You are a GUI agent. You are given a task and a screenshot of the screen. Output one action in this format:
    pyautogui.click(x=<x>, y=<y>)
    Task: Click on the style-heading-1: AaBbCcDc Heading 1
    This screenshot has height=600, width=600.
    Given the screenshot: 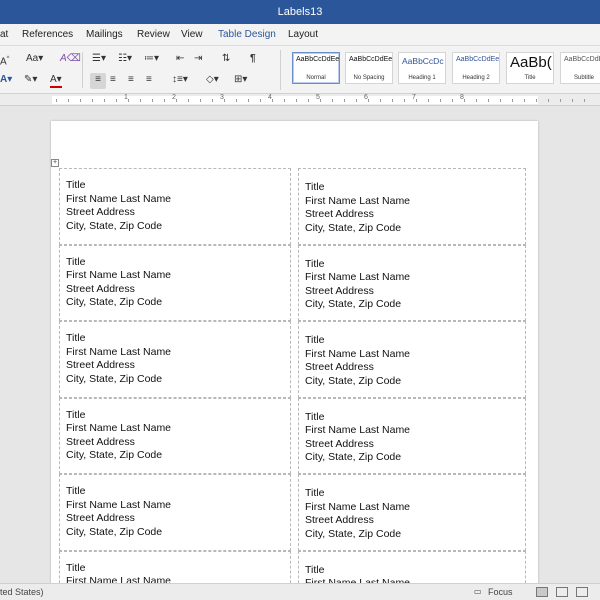 What is the action you would take?
    pyautogui.click(x=422, y=68)
    